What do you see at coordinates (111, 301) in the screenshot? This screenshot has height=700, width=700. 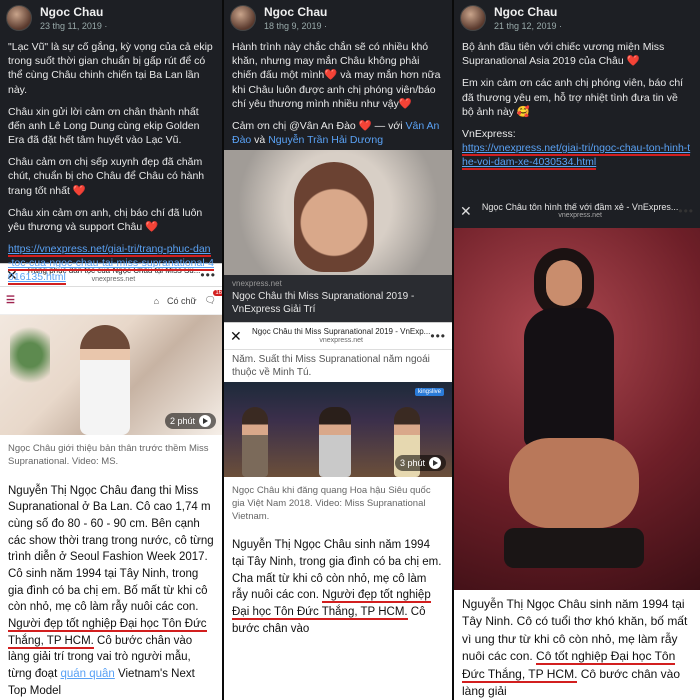 I see `article-topbar: ☰ ⌂ Có chữ 🗨 16` at bounding box center [111, 301].